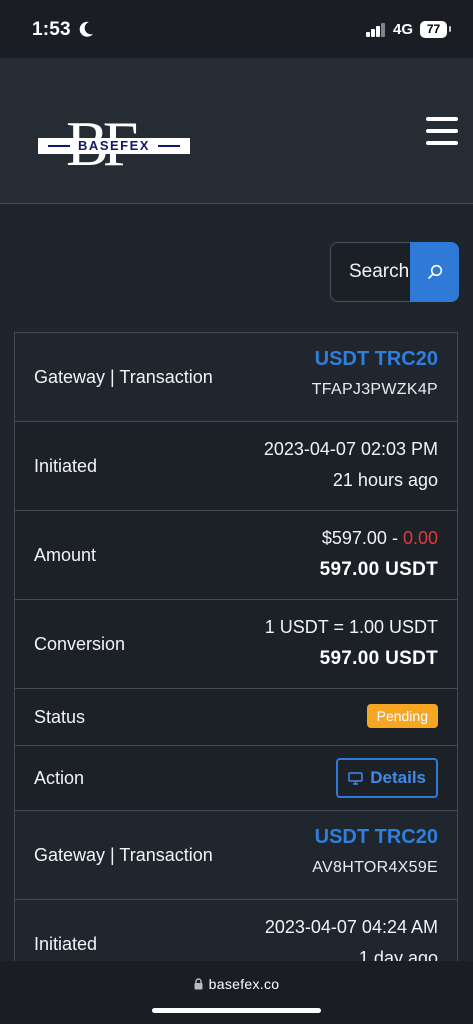 This screenshot has height=1024, width=473. What do you see at coordinates (51, 29) in the screenshot?
I see `status-time: 1:53` at bounding box center [51, 29].